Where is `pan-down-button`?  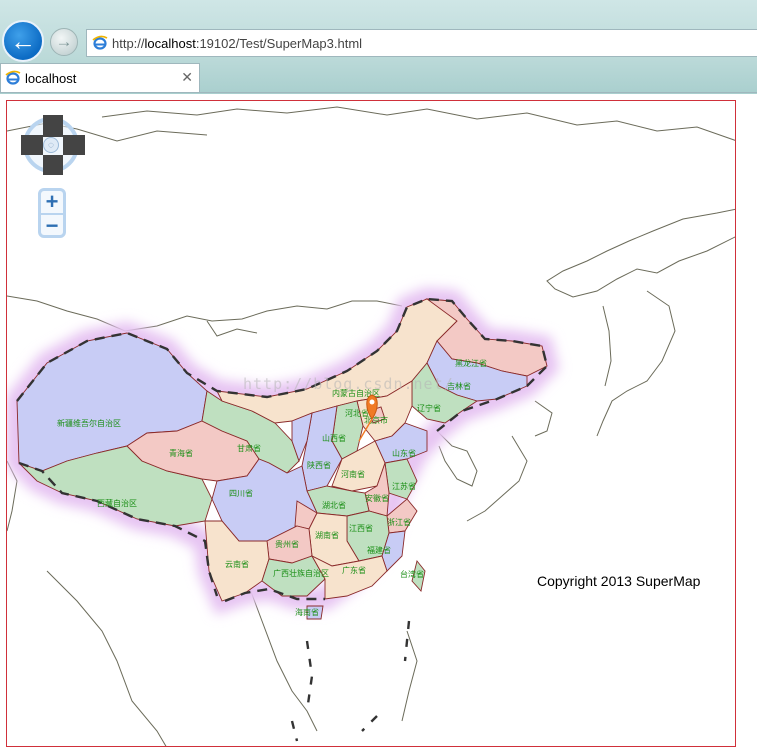
pan-down-button is located at coordinates (53, 165).